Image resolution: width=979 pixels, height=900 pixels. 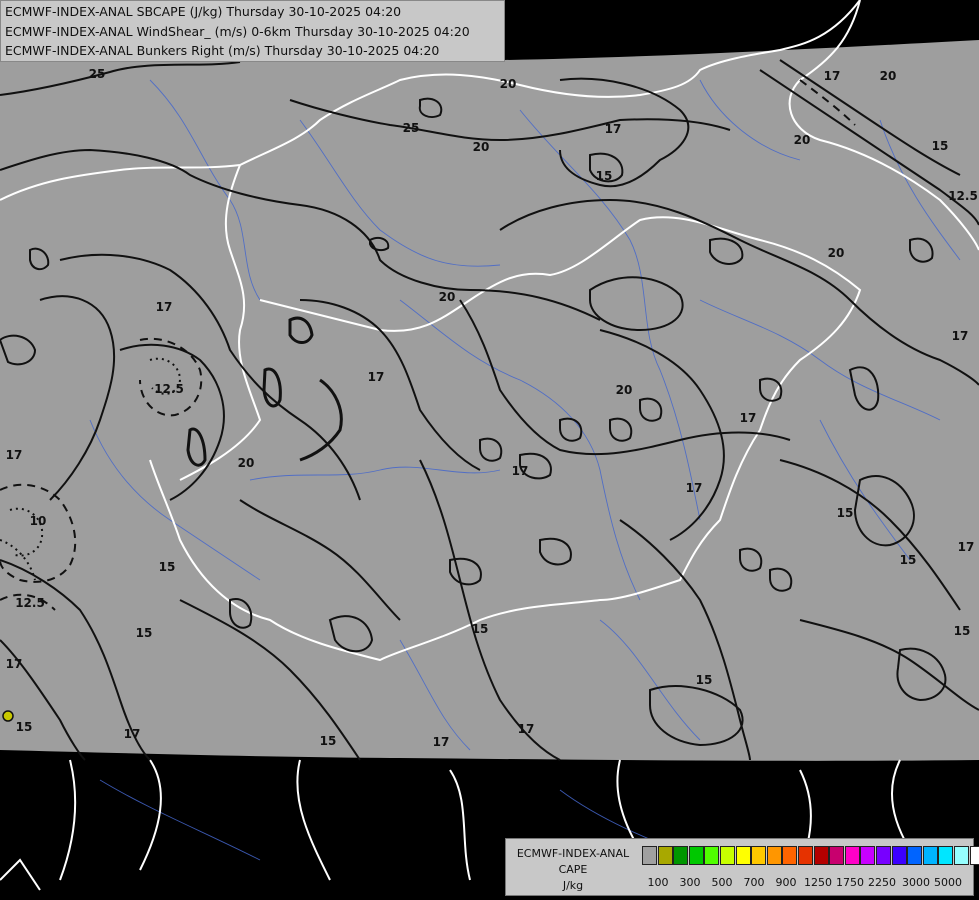 What do you see at coordinates (573, 885) in the screenshot?
I see `legend-name-units: J/kg` at bounding box center [573, 885].